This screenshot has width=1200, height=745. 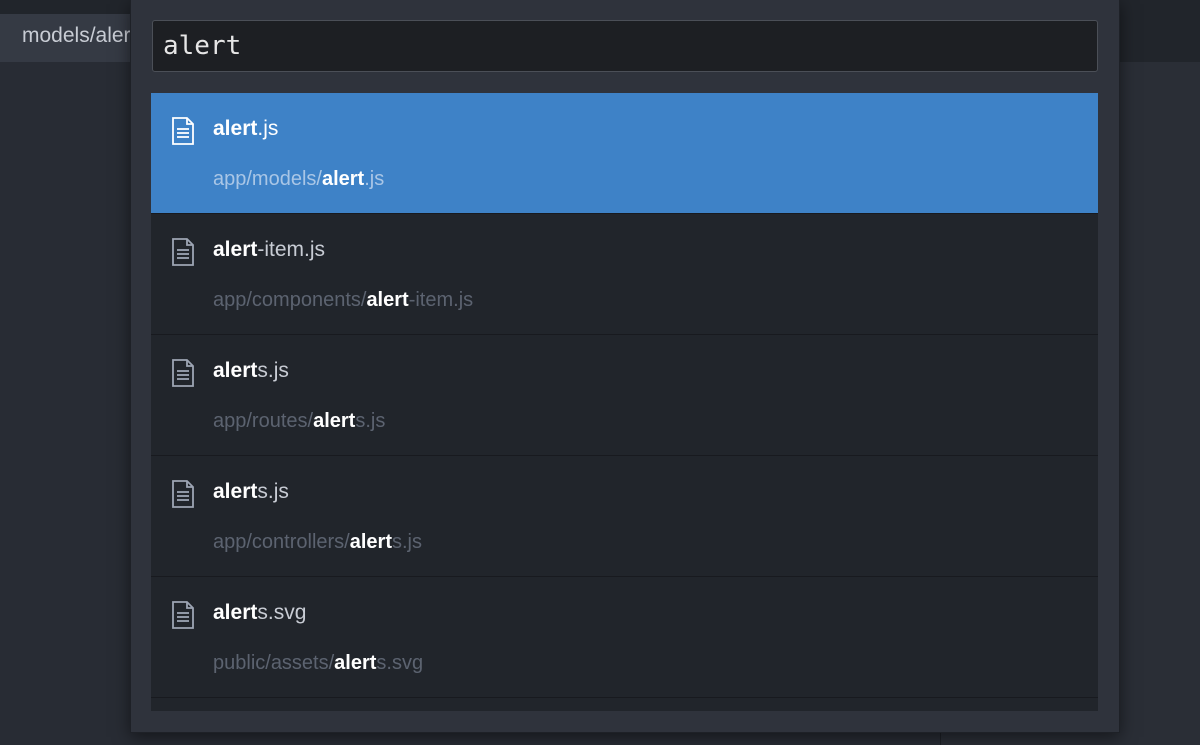 What do you see at coordinates (625, 46) in the screenshot?
I see `fuzzy-finder-search-input` at bounding box center [625, 46].